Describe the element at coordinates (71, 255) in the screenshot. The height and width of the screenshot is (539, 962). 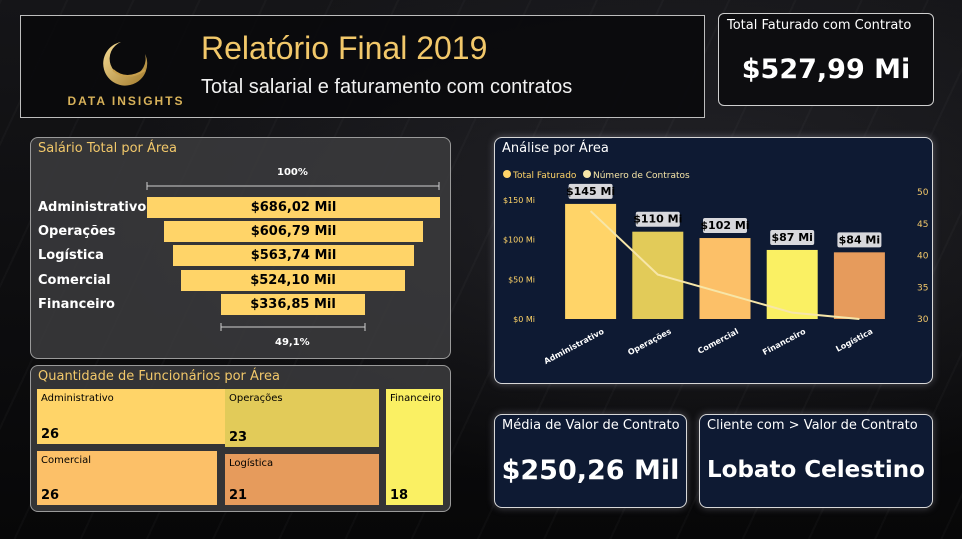
I see `funnel-label-logistica: Logística` at that location.